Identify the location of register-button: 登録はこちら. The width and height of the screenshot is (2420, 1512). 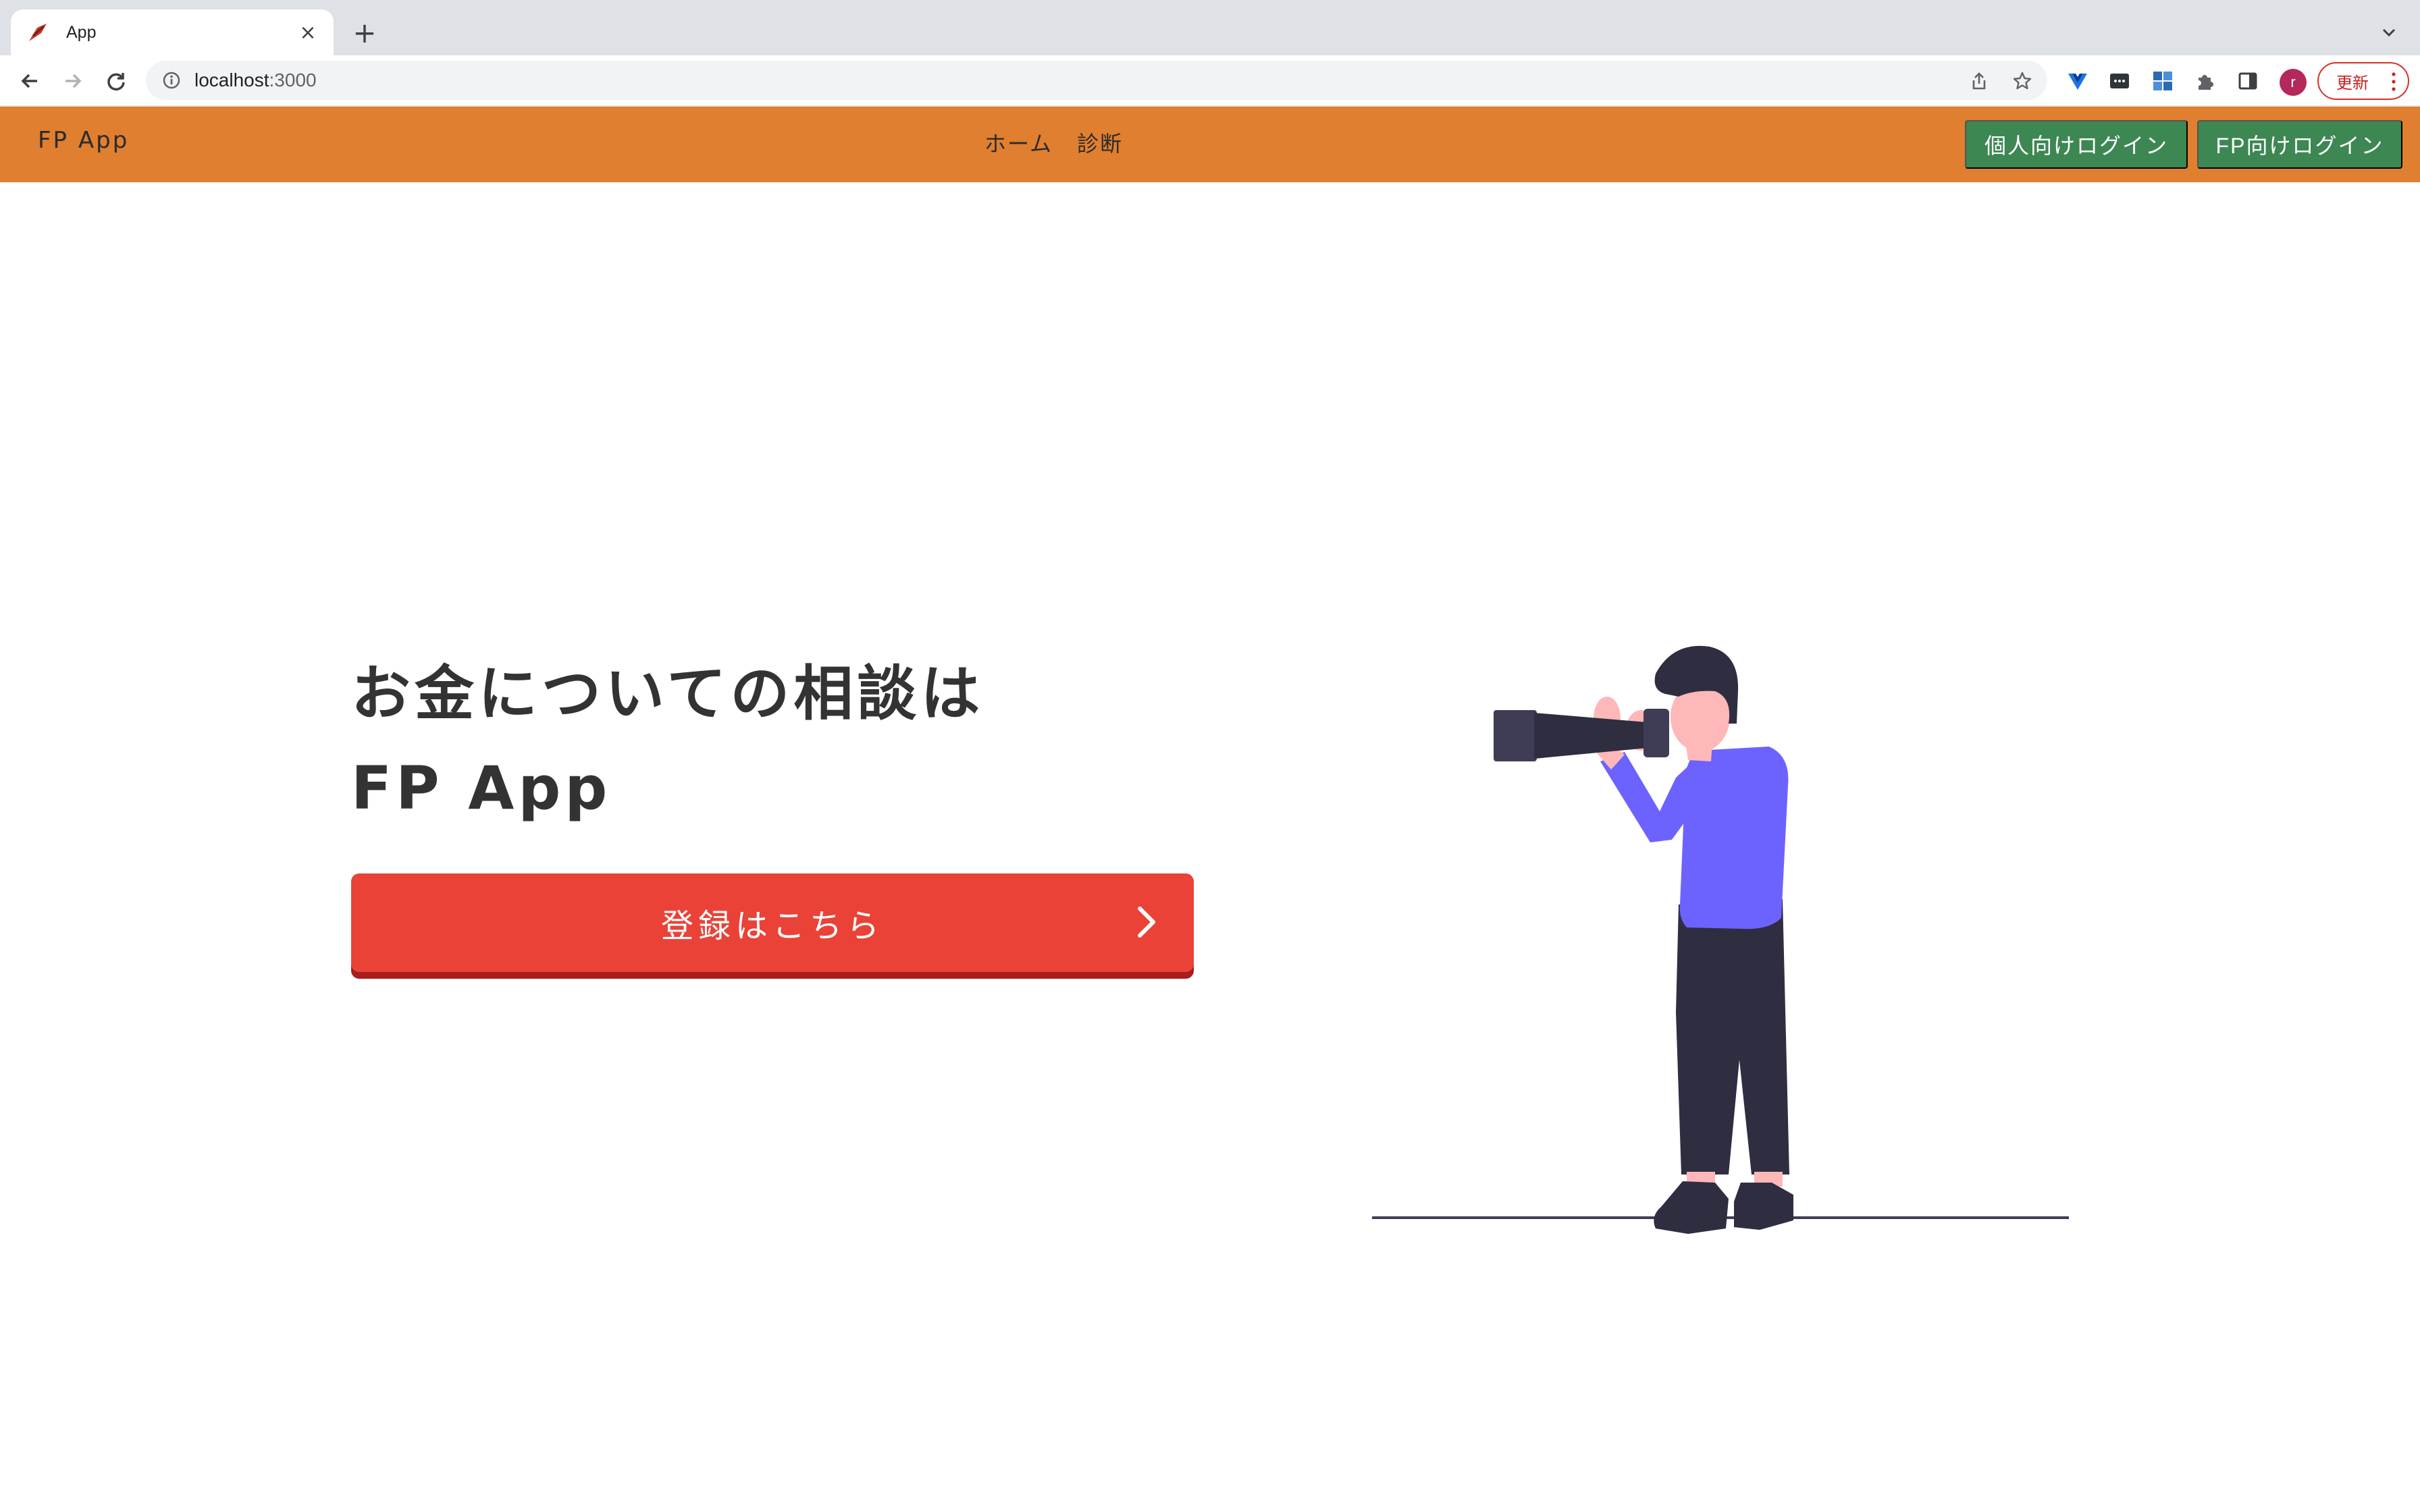
(772, 922).